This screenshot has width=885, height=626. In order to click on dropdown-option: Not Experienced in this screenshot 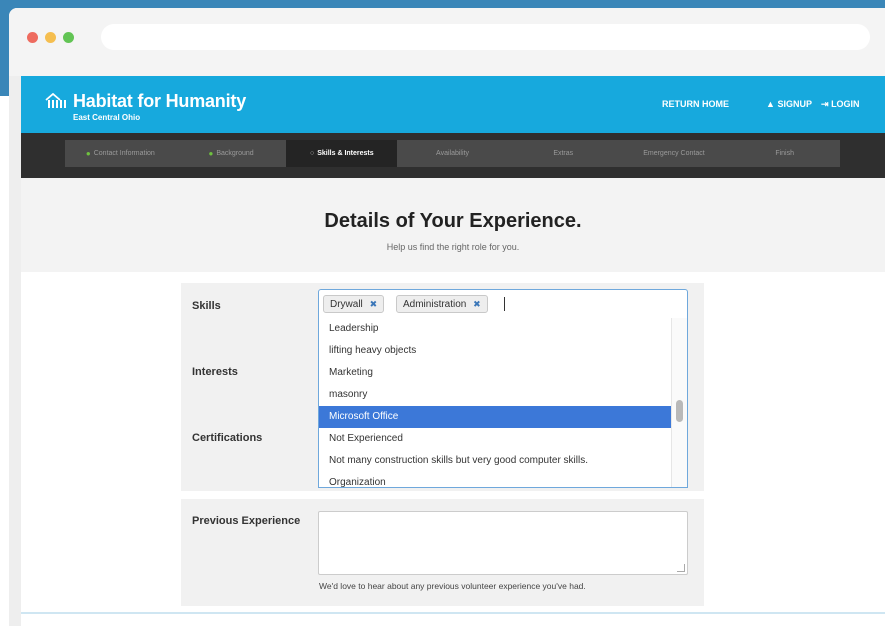, I will do `click(495, 439)`.